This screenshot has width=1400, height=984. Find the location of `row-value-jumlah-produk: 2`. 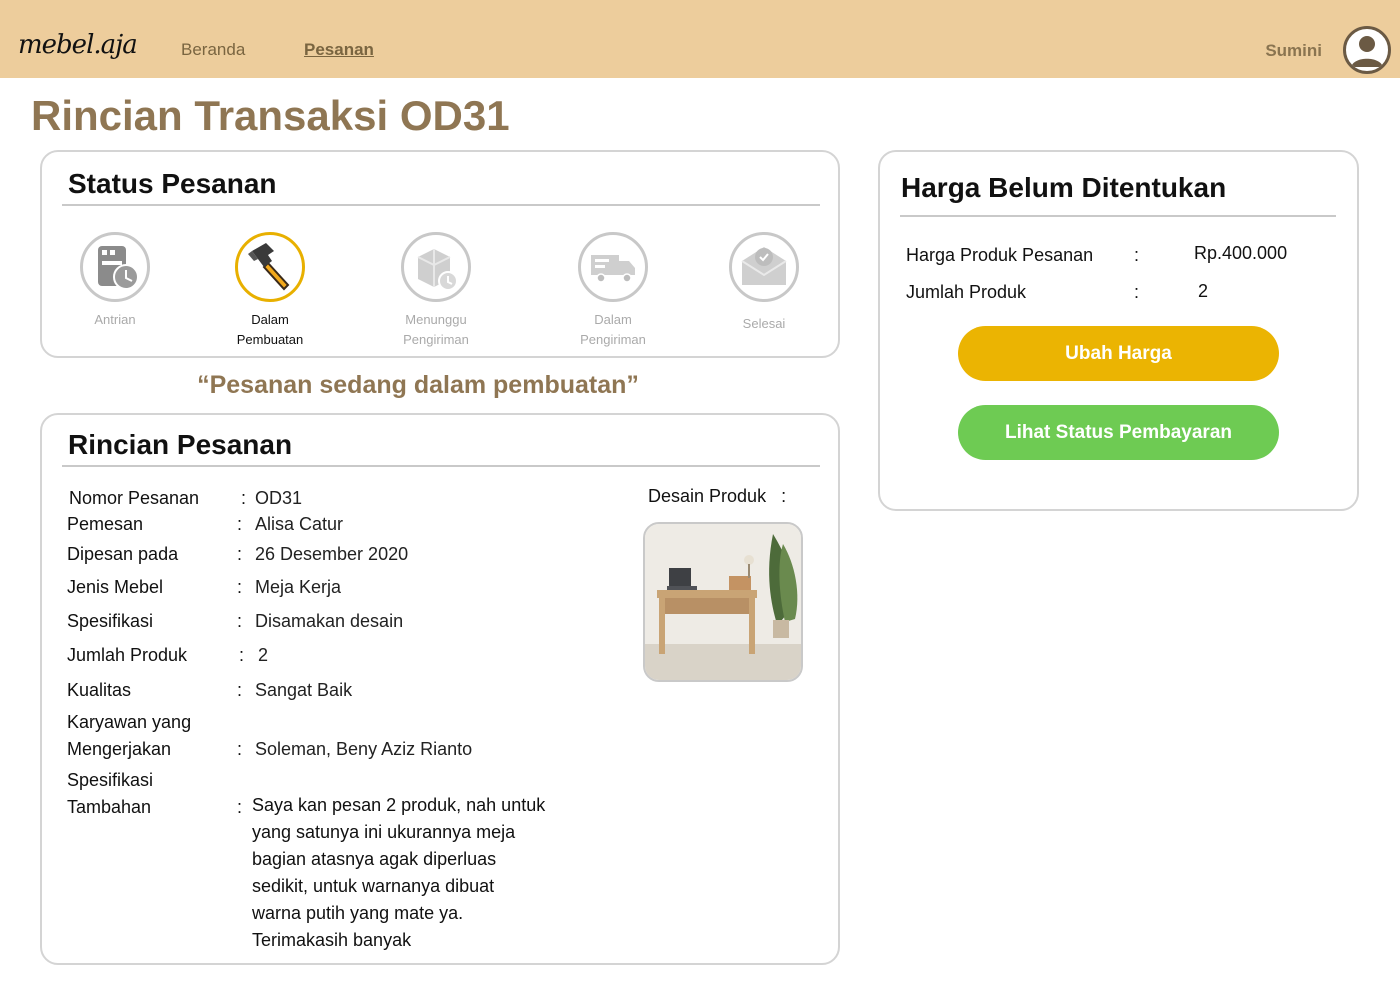

row-value-jumlah-produk: 2 is located at coordinates (263, 655).